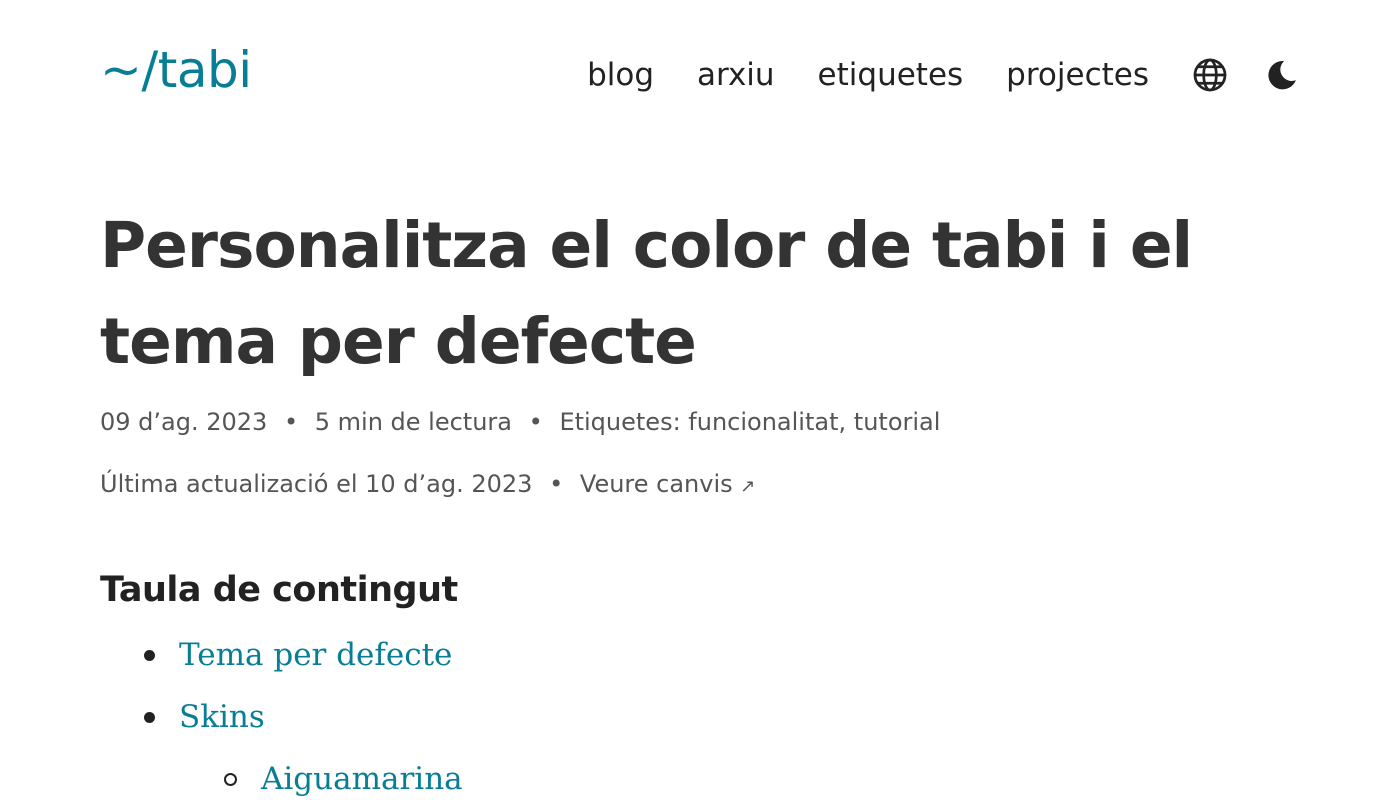 The height and width of the screenshot is (800, 1400). Describe the element at coordinates (413, 422) in the screenshot. I see `reading-time: 5 min de lectura` at that location.